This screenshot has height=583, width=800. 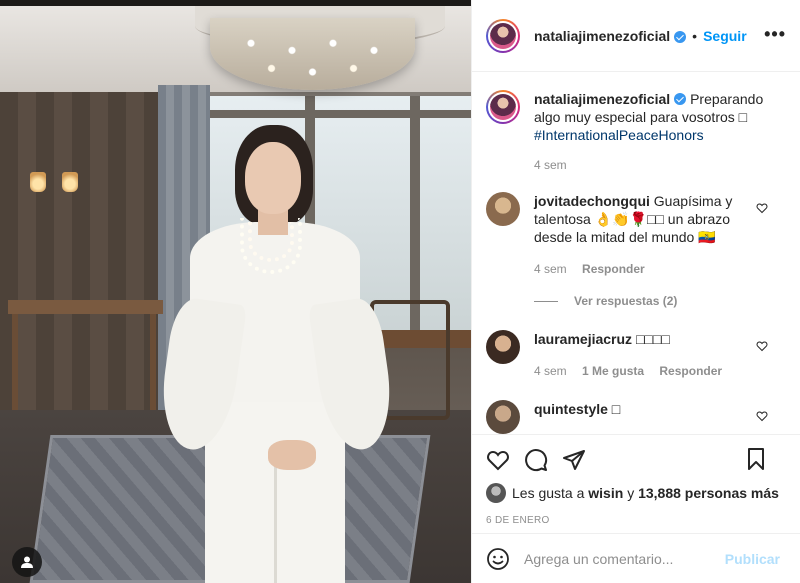 I want to click on post-date: 6 DE ENERO, so click(x=636, y=520).